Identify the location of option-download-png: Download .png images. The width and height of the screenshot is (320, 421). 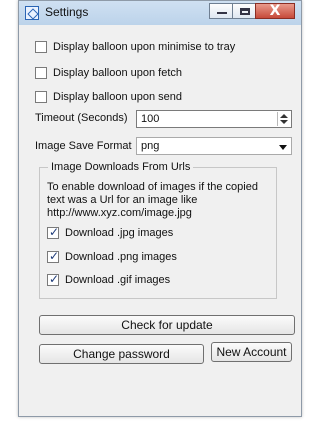
(161, 257).